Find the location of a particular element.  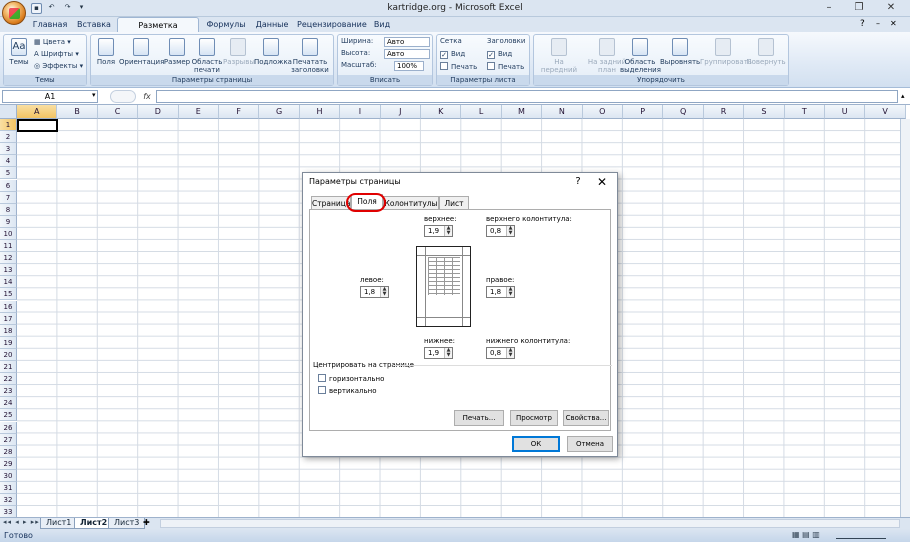

minimize-icon: – is located at coordinates (829, 8).